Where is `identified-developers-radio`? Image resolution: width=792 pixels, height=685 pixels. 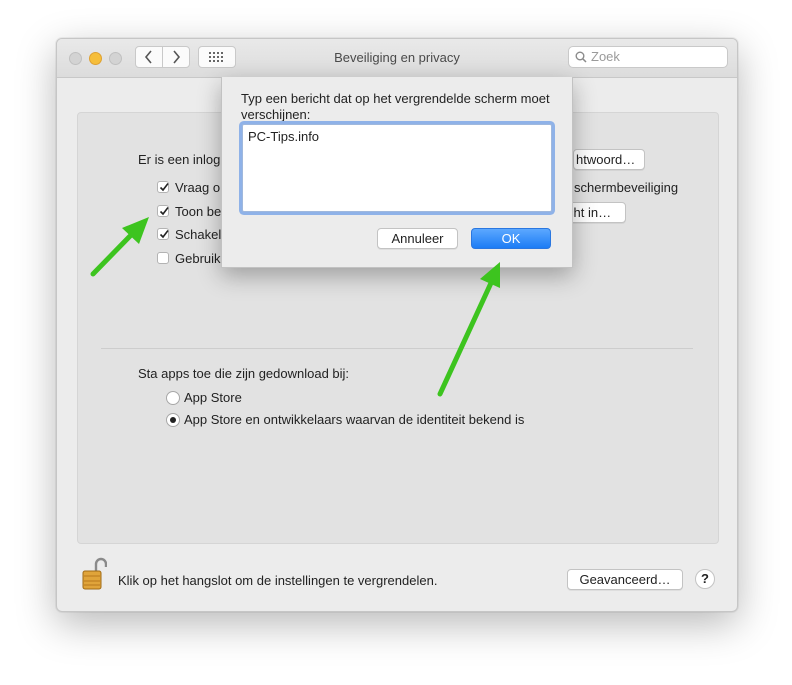
identified-developers-radio is located at coordinates (173, 420).